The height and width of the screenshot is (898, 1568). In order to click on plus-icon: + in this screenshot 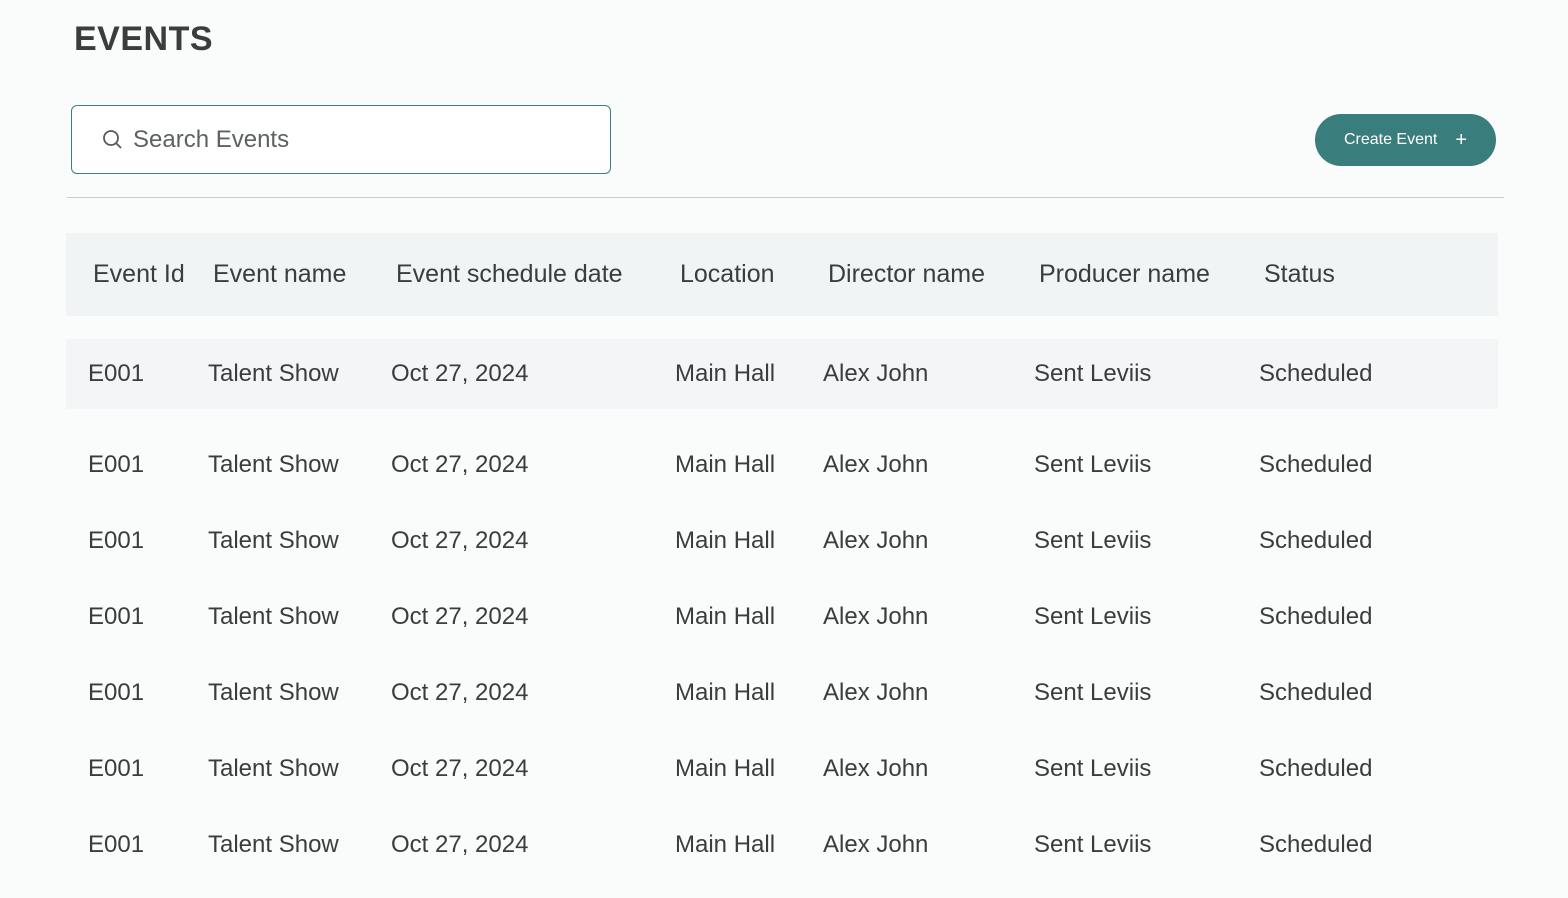, I will do `click(1461, 140)`.